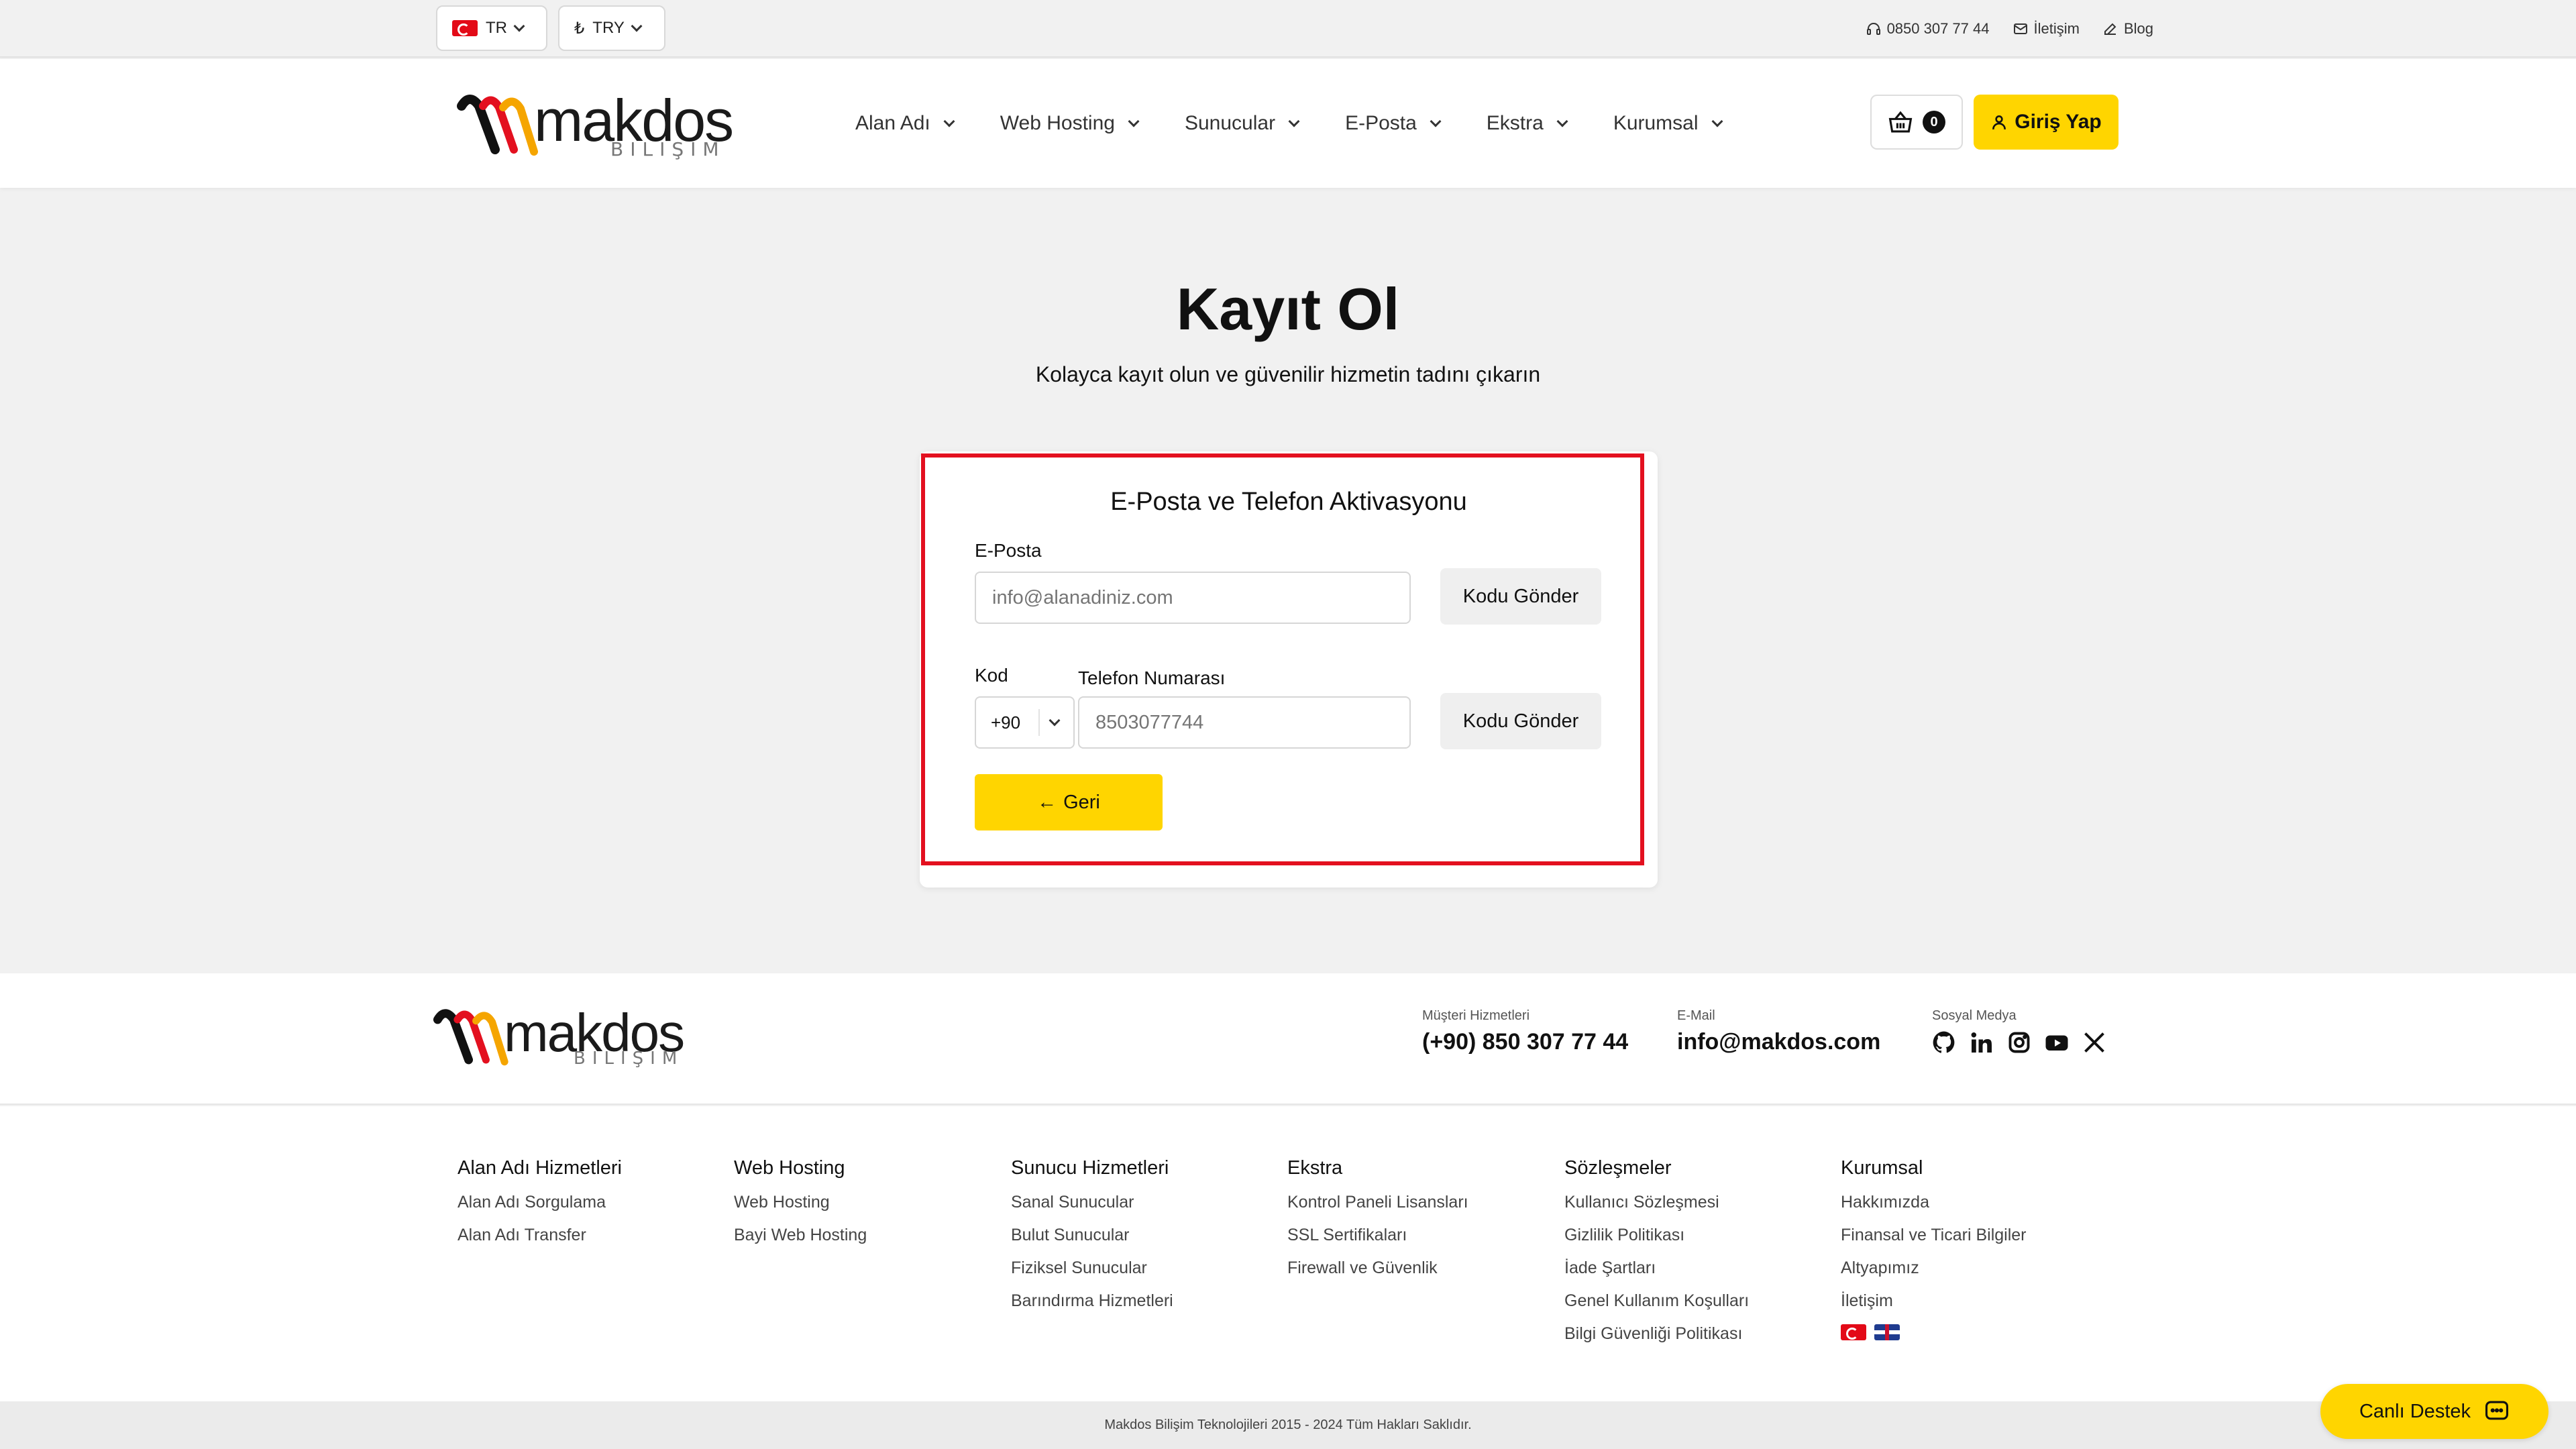  What do you see at coordinates (1244, 722) in the screenshot?
I see `phone-input` at bounding box center [1244, 722].